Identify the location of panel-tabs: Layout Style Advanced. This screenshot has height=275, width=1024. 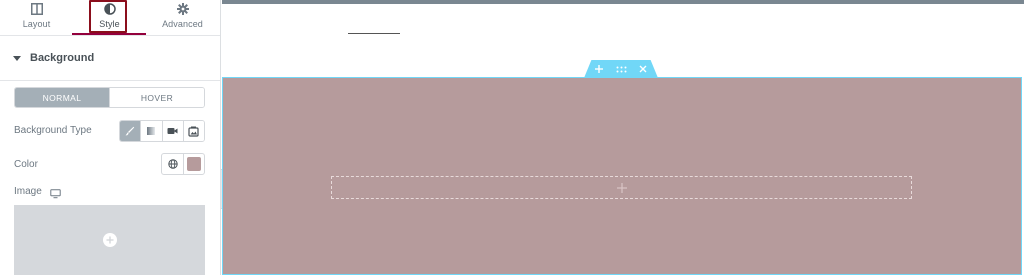
(110, 18).